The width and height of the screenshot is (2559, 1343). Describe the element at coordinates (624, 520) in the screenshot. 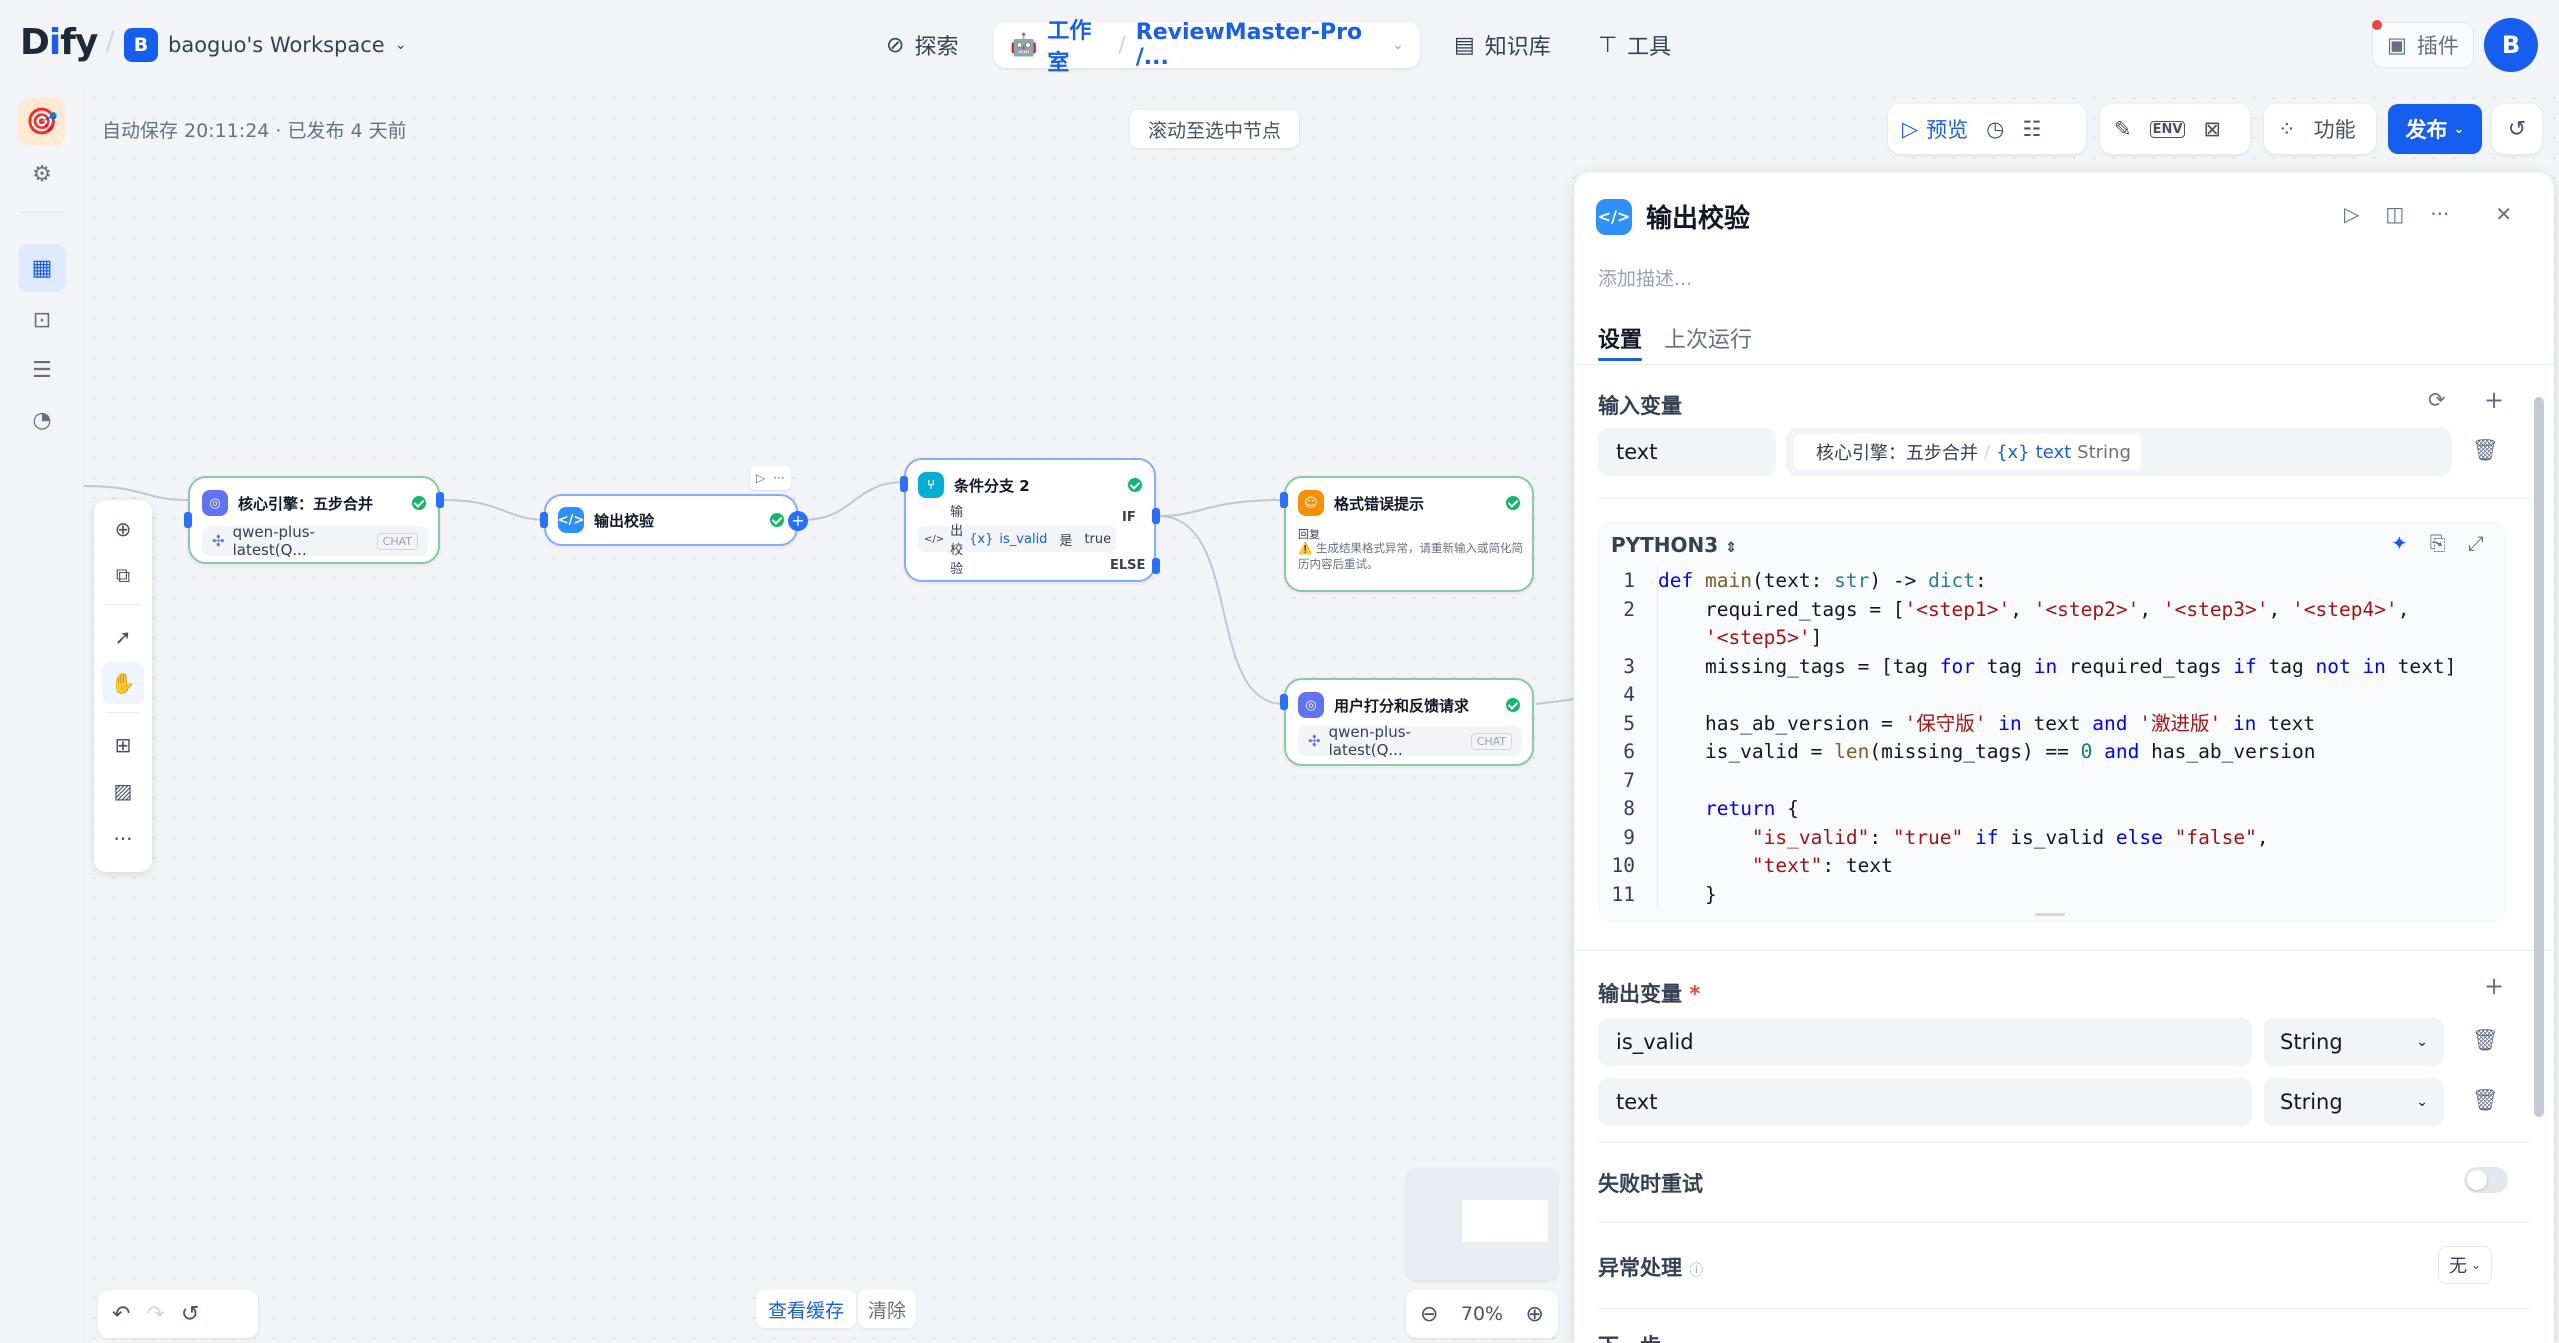

I see `node-title: 输出校验` at that location.